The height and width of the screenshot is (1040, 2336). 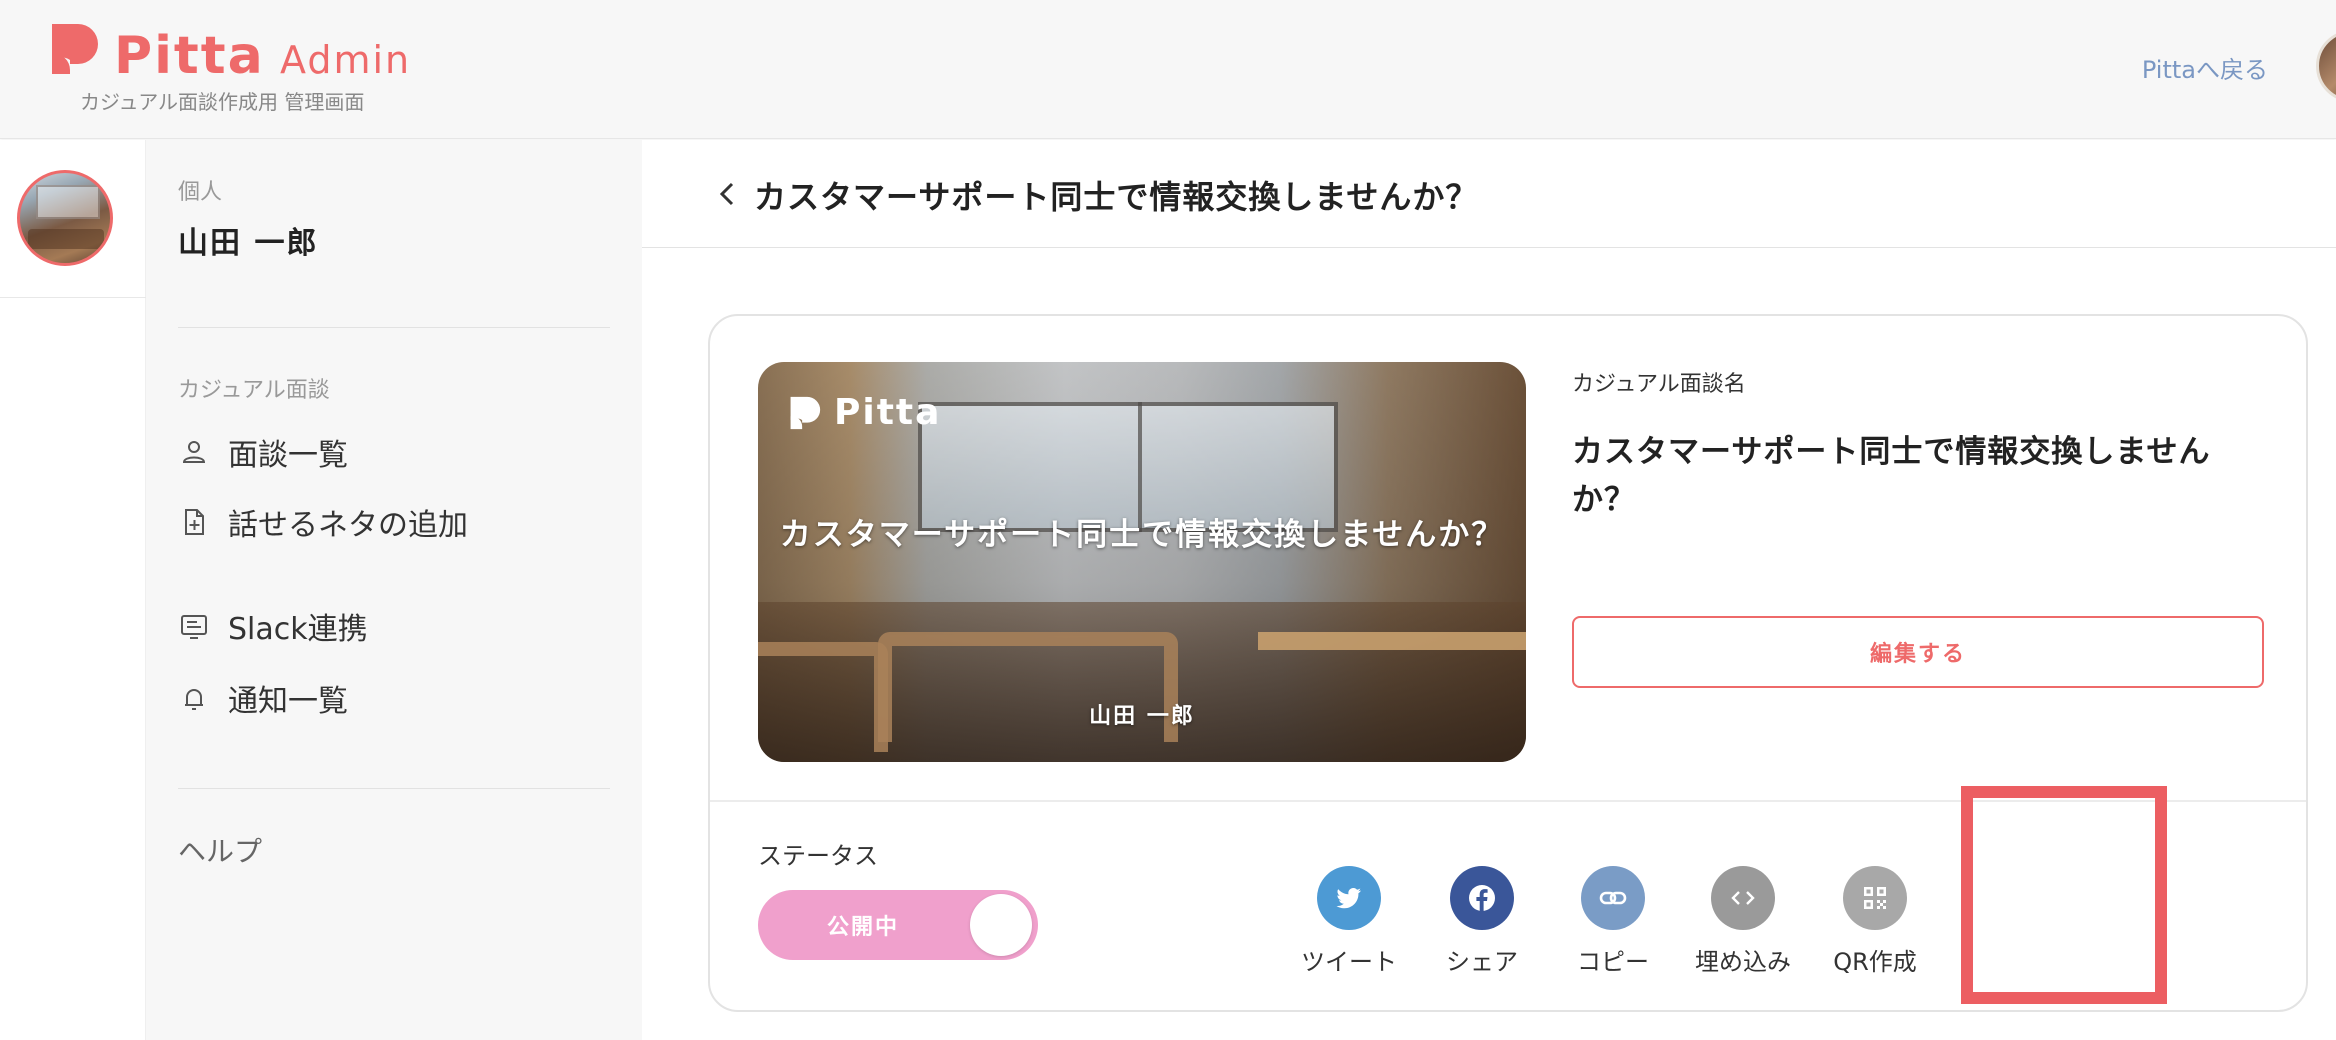 What do you see at coordinates (1875, 898) in the screenshot?
I see `qr-code-icon` at bounding box center [1875, 898].